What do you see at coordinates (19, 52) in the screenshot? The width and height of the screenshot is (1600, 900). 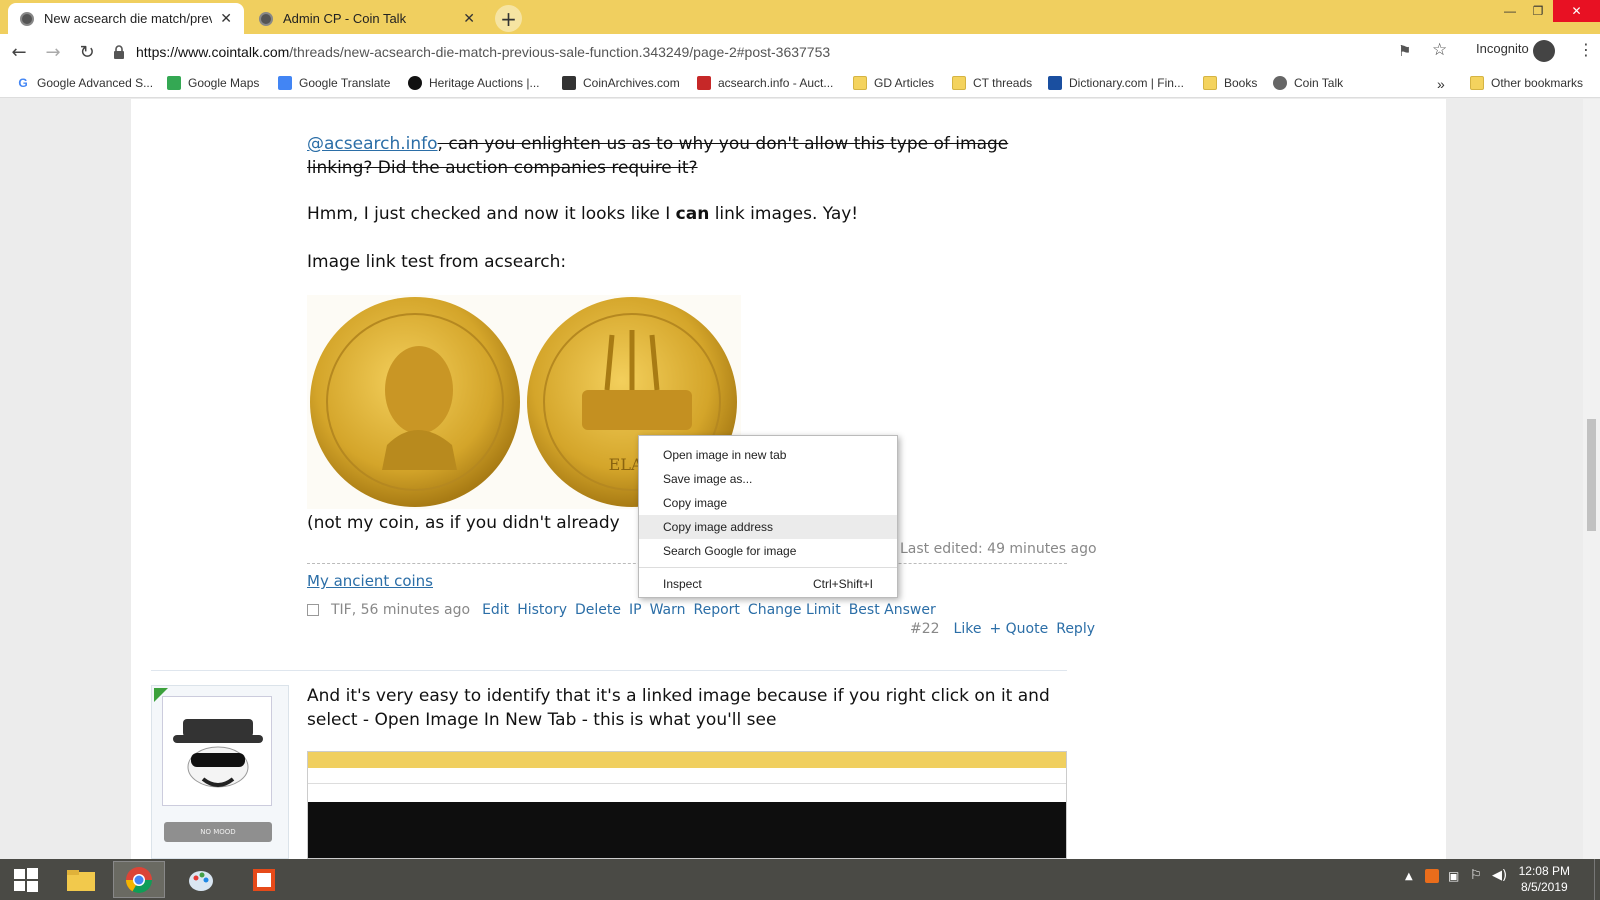 I see `back-arrow-icon: ←` at bounding box center [19, 52].